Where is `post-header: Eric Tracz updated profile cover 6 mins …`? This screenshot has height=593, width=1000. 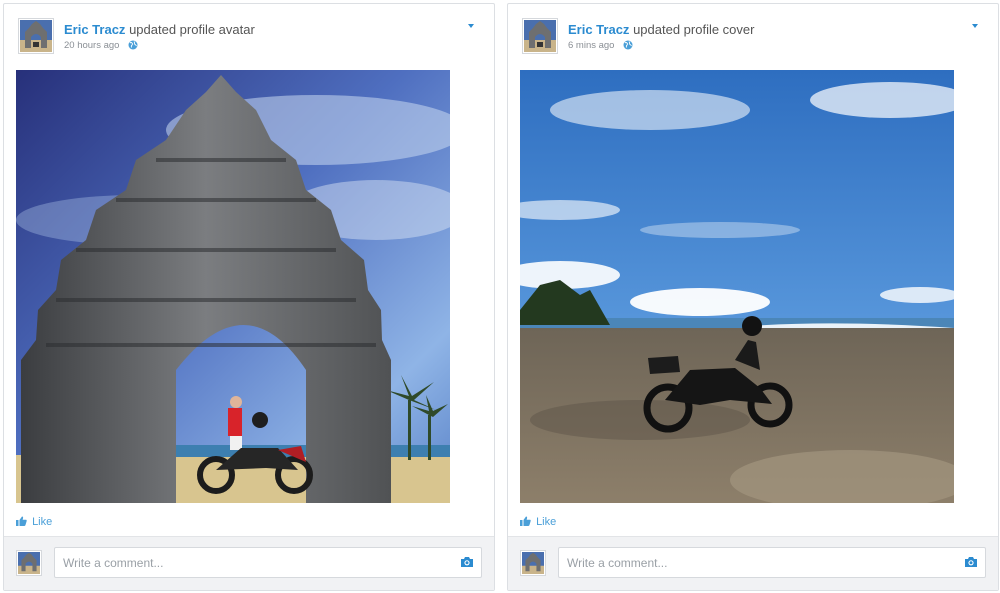 post-header: Eric Tracz updated profile cover 6 mins … is located at coordinates (753, 36).